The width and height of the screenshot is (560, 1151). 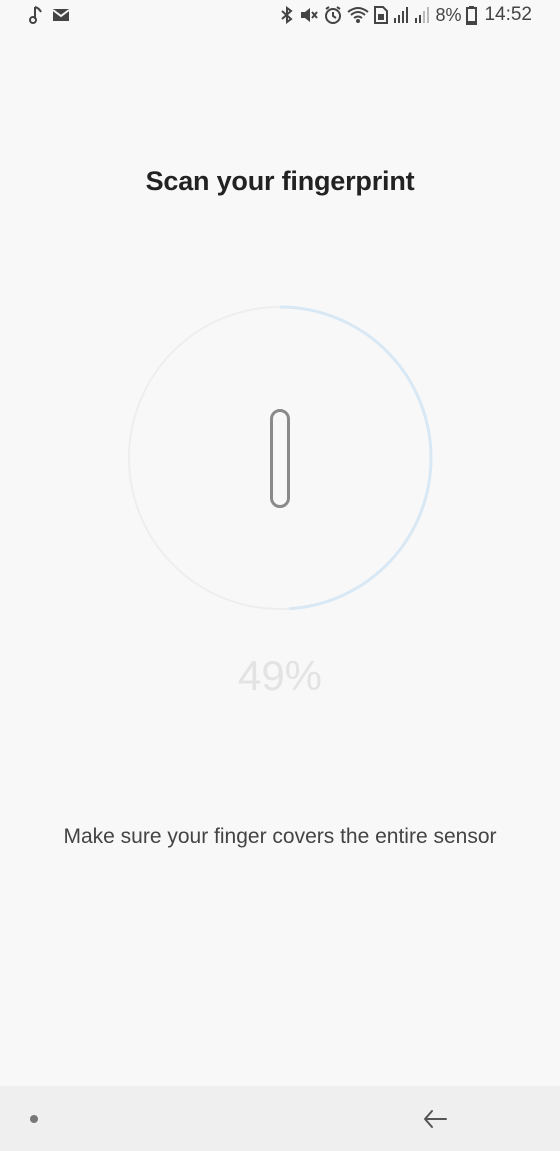 I want to click on status-bar-notifications, so click(x=49, y=15).